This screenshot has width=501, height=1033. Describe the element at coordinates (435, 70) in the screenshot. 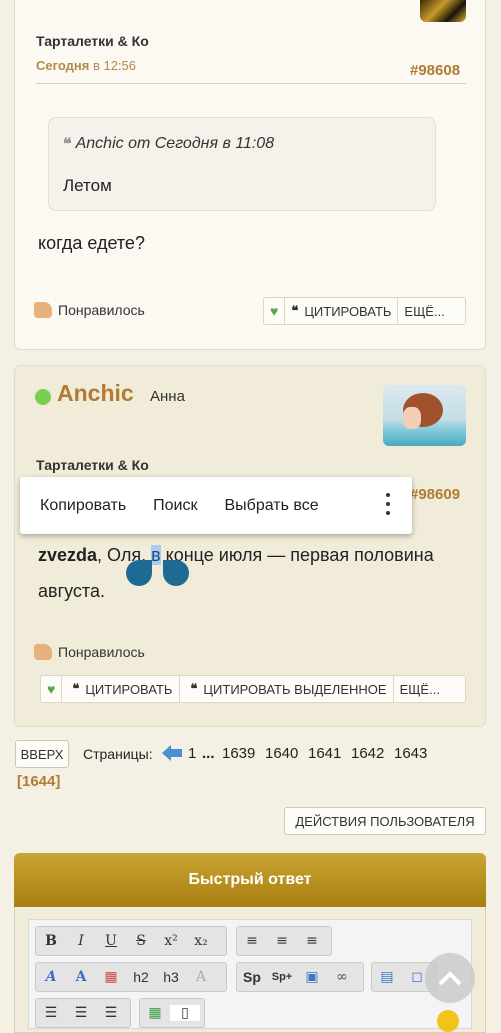

I see `post-id-link: #98608` at that location.